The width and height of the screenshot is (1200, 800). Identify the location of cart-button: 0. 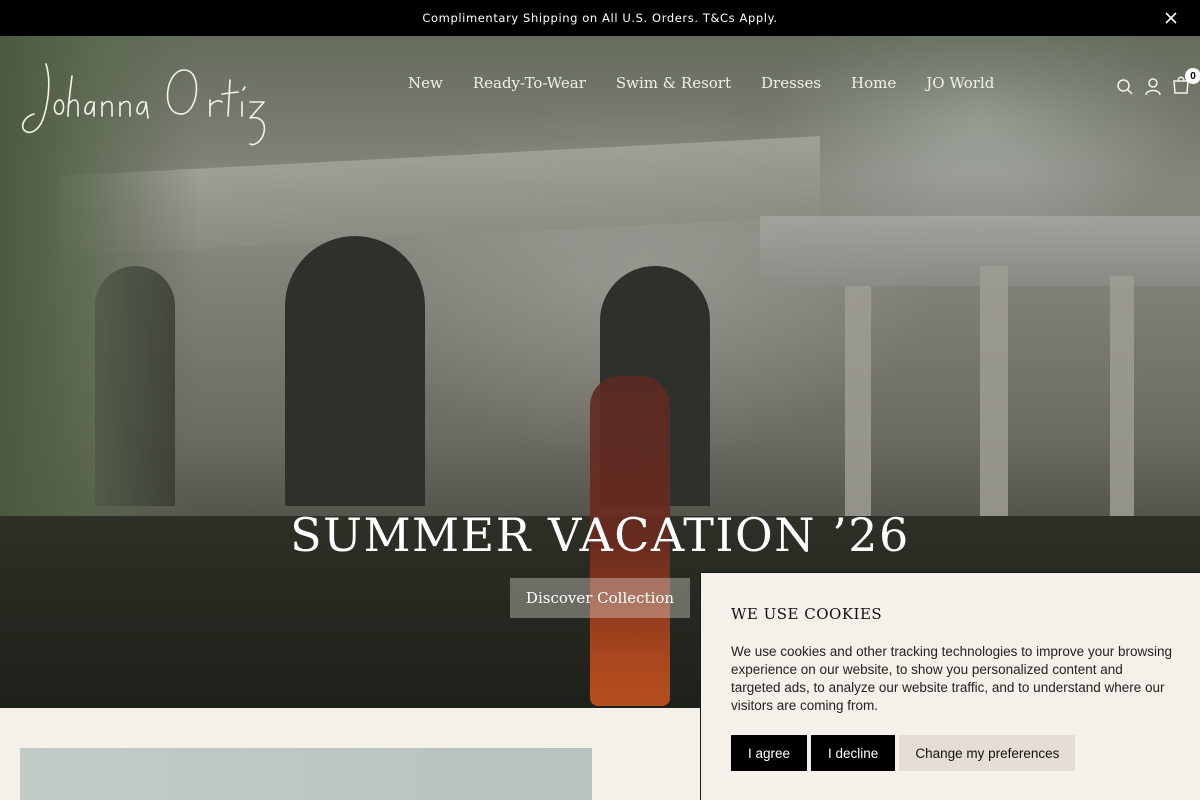
(1186, 83).